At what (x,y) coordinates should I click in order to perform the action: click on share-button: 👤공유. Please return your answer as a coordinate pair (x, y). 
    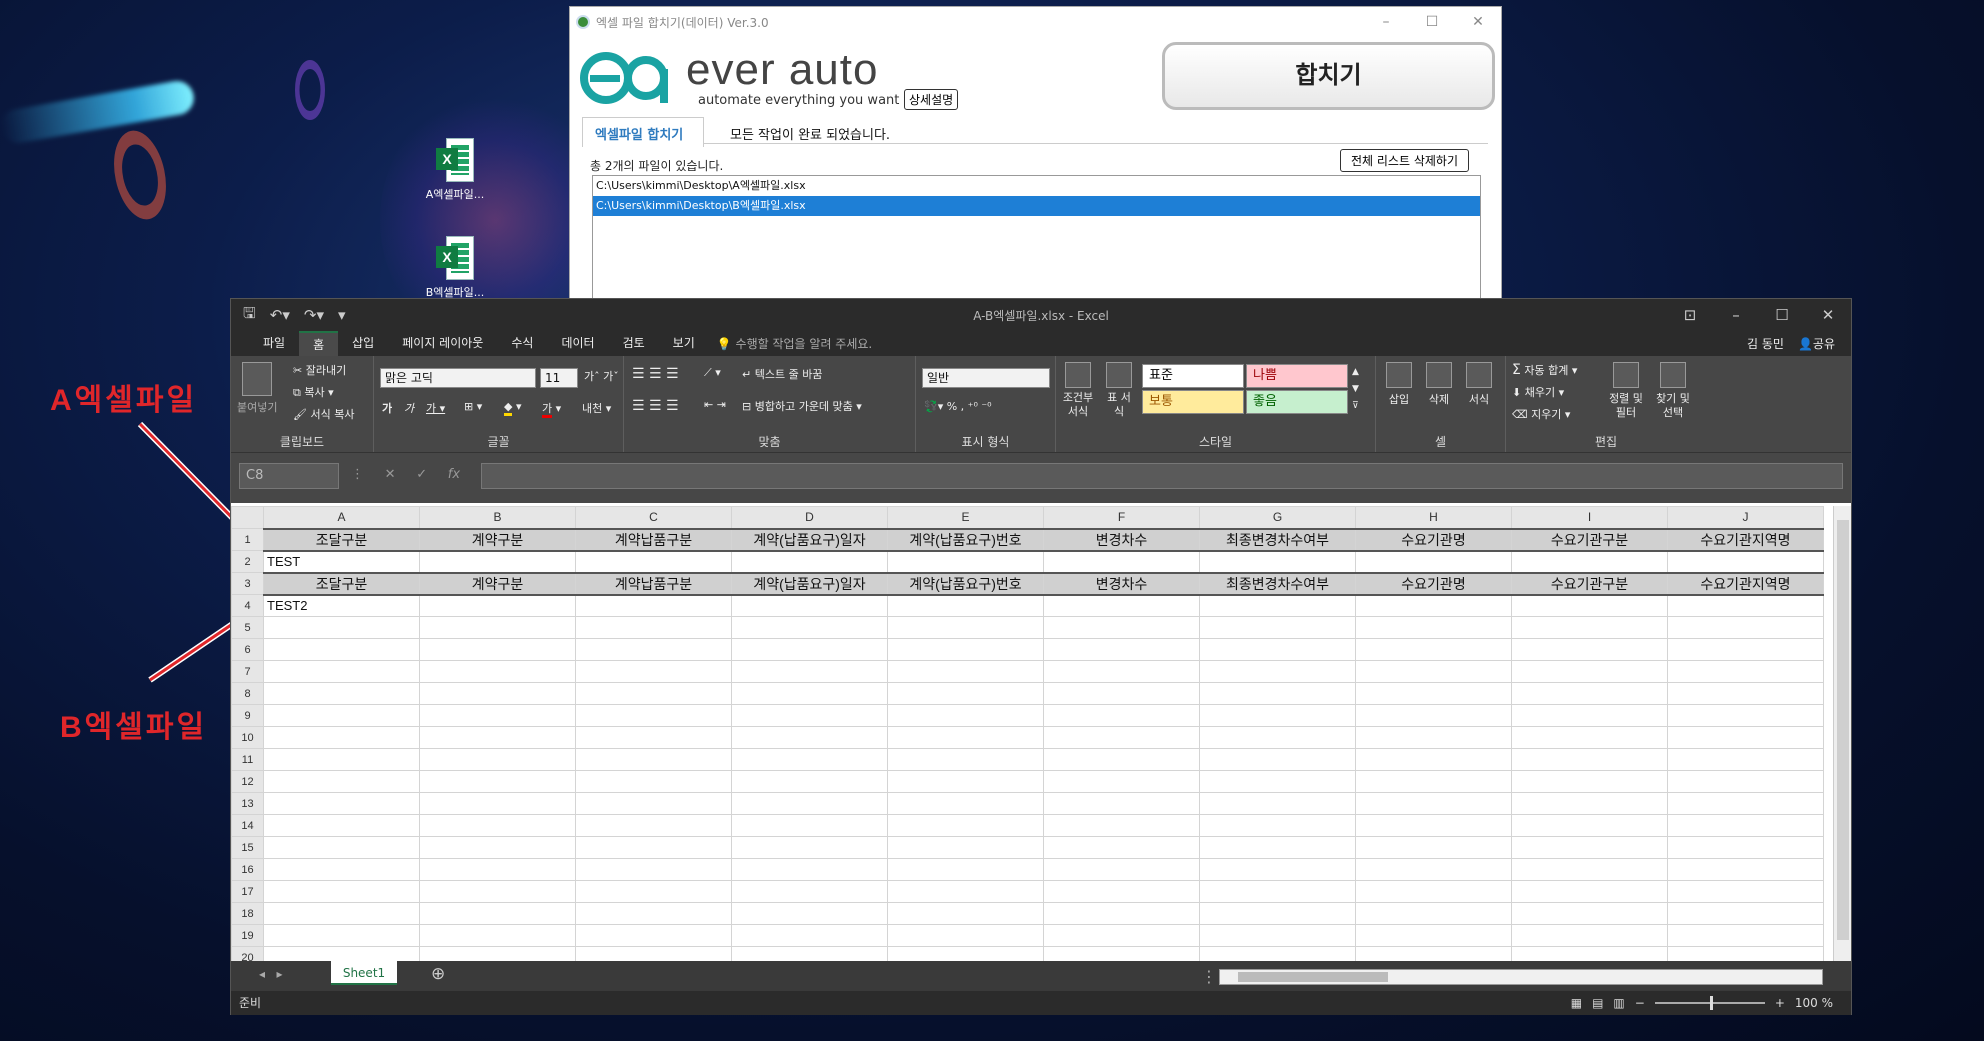
    Looking at the image, I should click on (1816, 343).